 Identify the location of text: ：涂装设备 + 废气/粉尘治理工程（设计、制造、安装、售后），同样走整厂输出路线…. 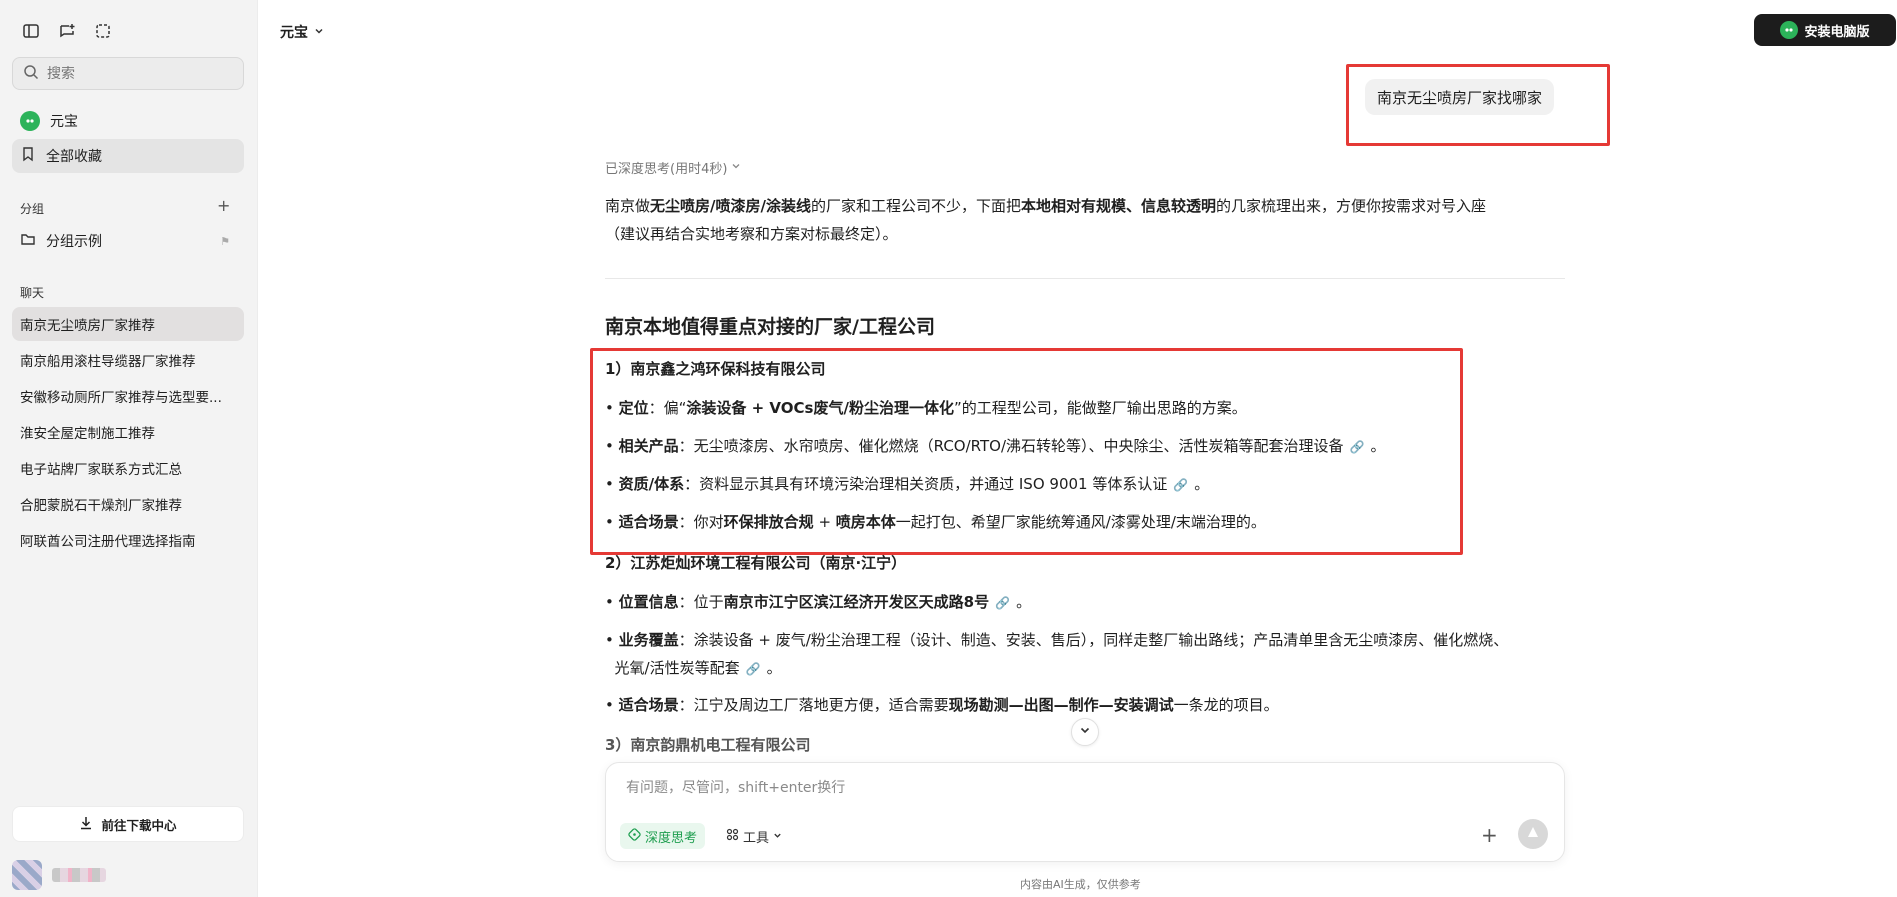
(1093, 640).